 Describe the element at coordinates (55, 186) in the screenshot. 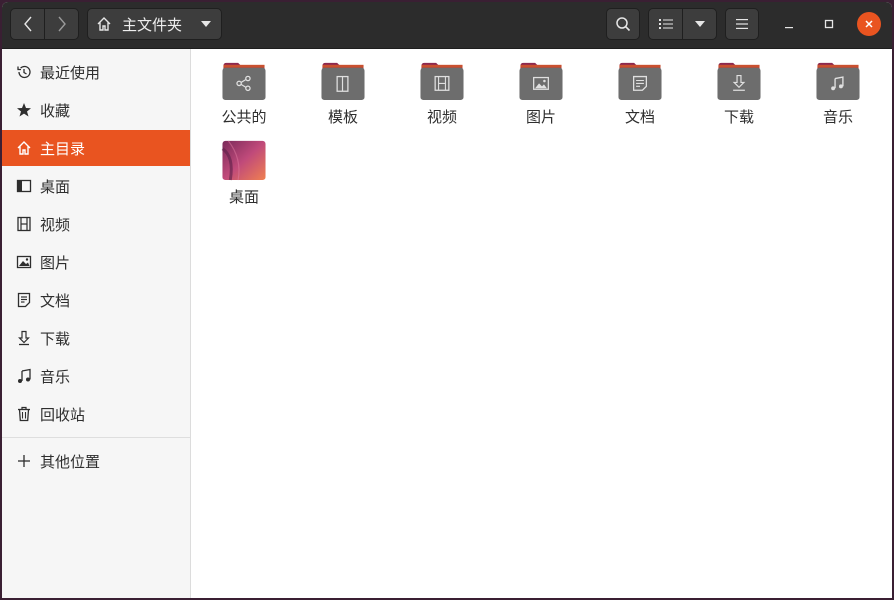

I see `sidebar-item-label: 桌面` at that location.